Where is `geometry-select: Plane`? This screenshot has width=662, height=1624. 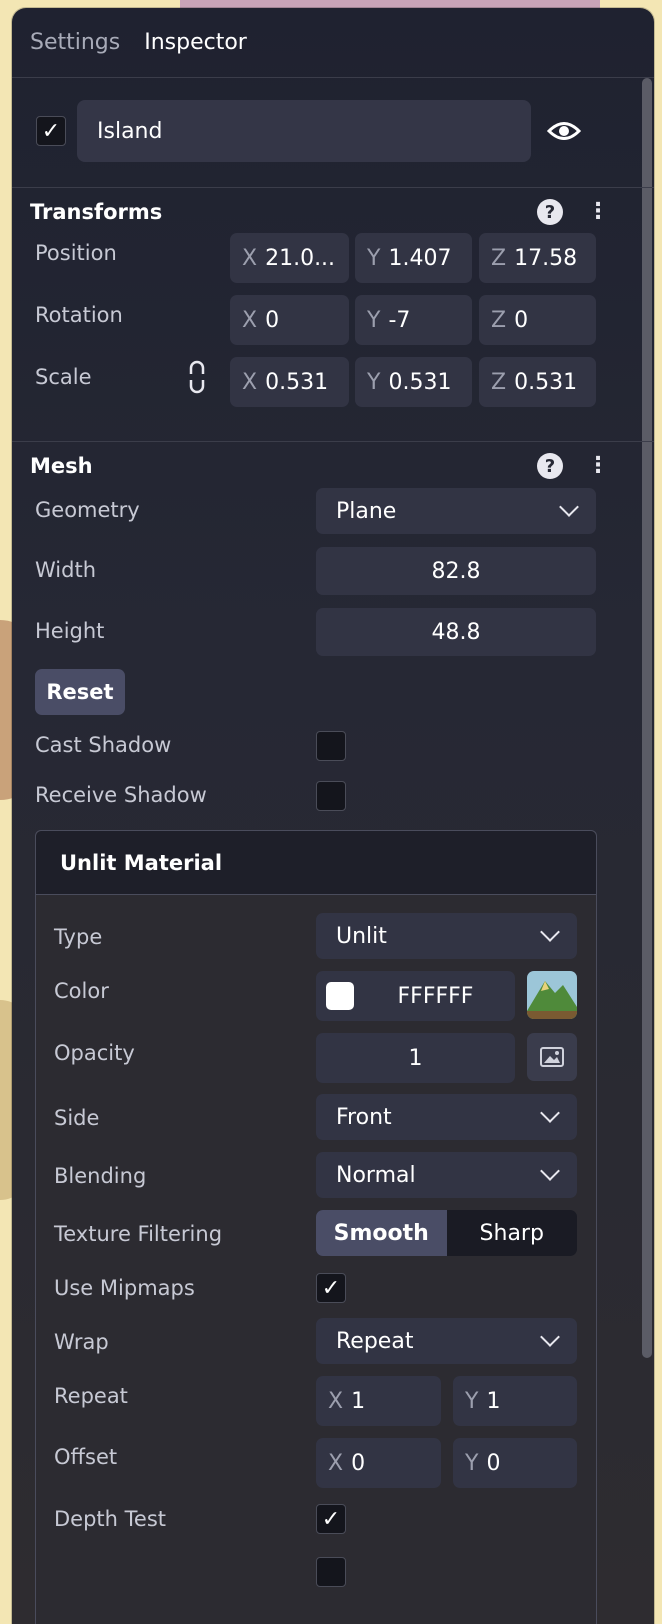 geometry-select: Plane is located at coordinates (456, 511).